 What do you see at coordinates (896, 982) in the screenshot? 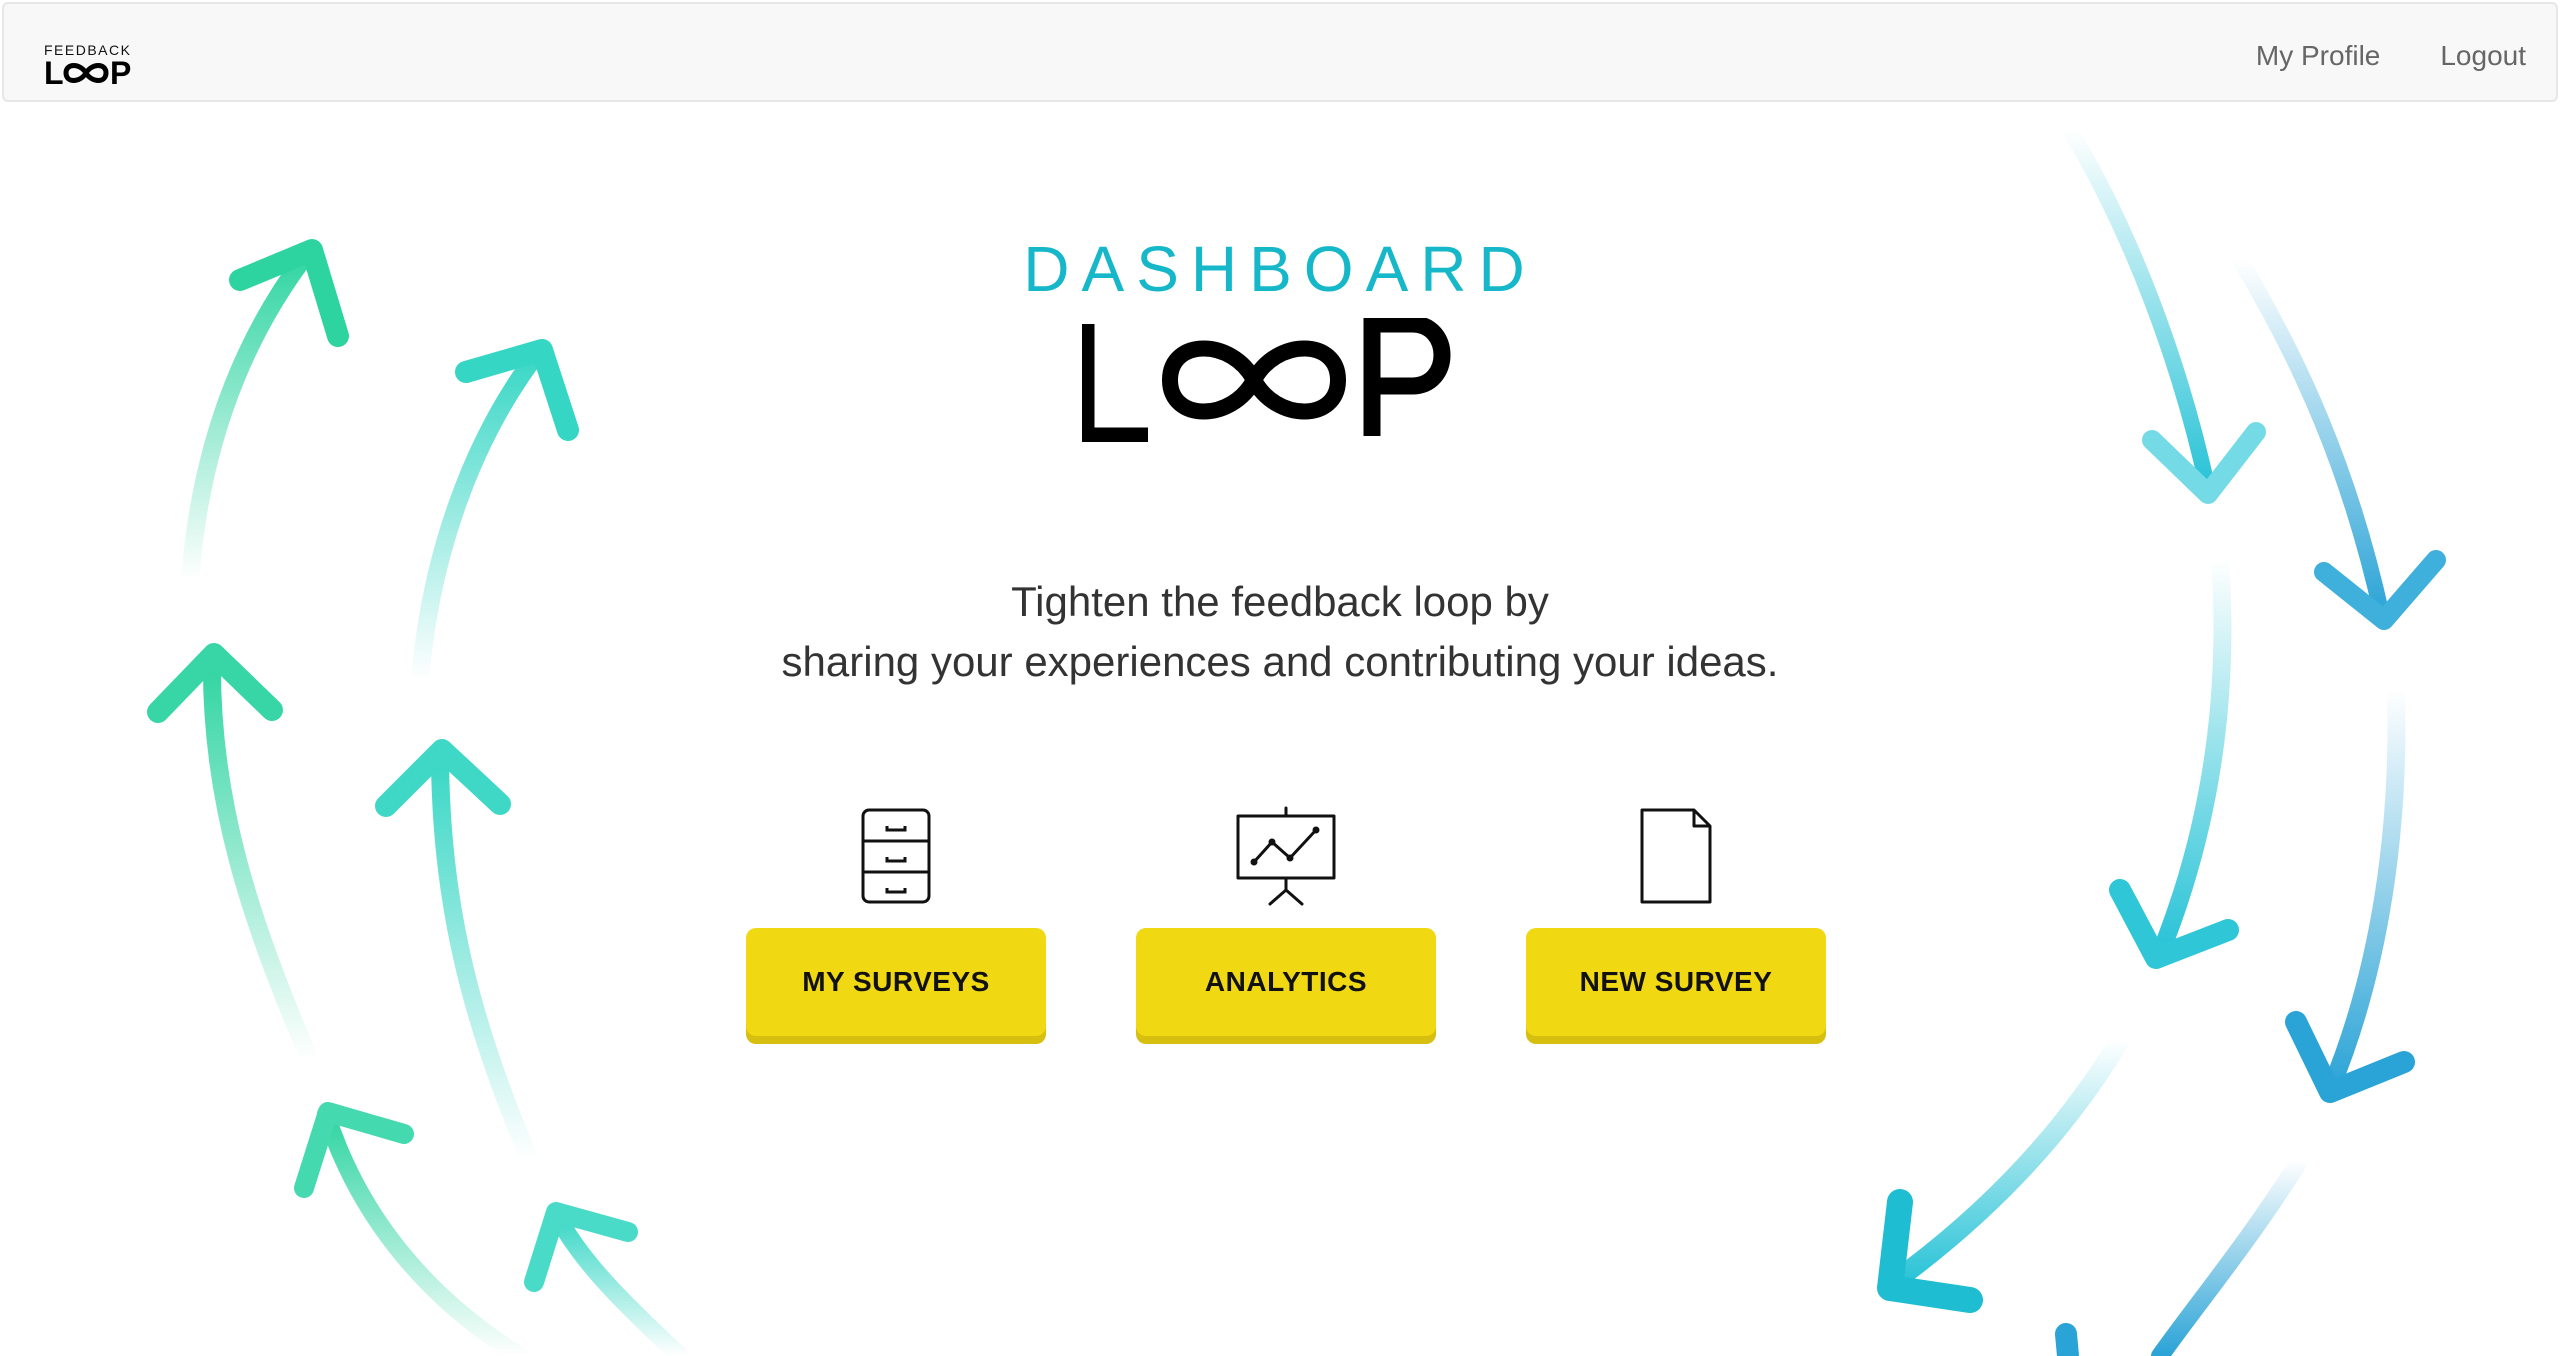
I see `my-surveys-button: MY SURVEYS` at bounding box center [896, 982].